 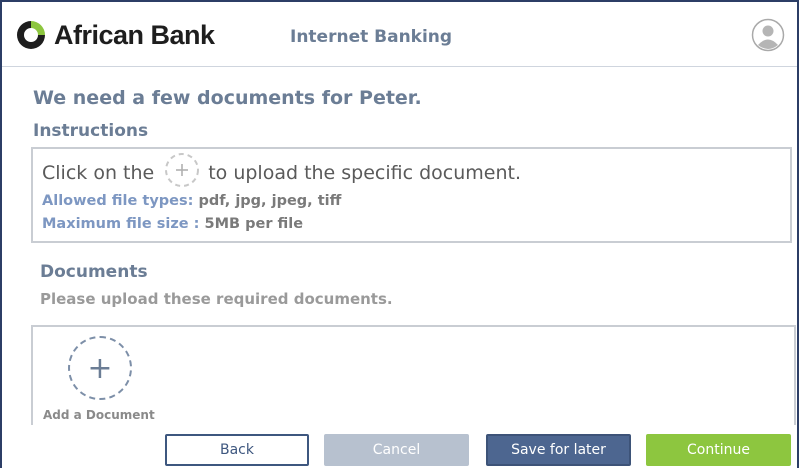 What do you see at coordinates (254, 224) in the screenshot?
I see `max-size-value: 5MB per file` at bounding box center [254, 224].